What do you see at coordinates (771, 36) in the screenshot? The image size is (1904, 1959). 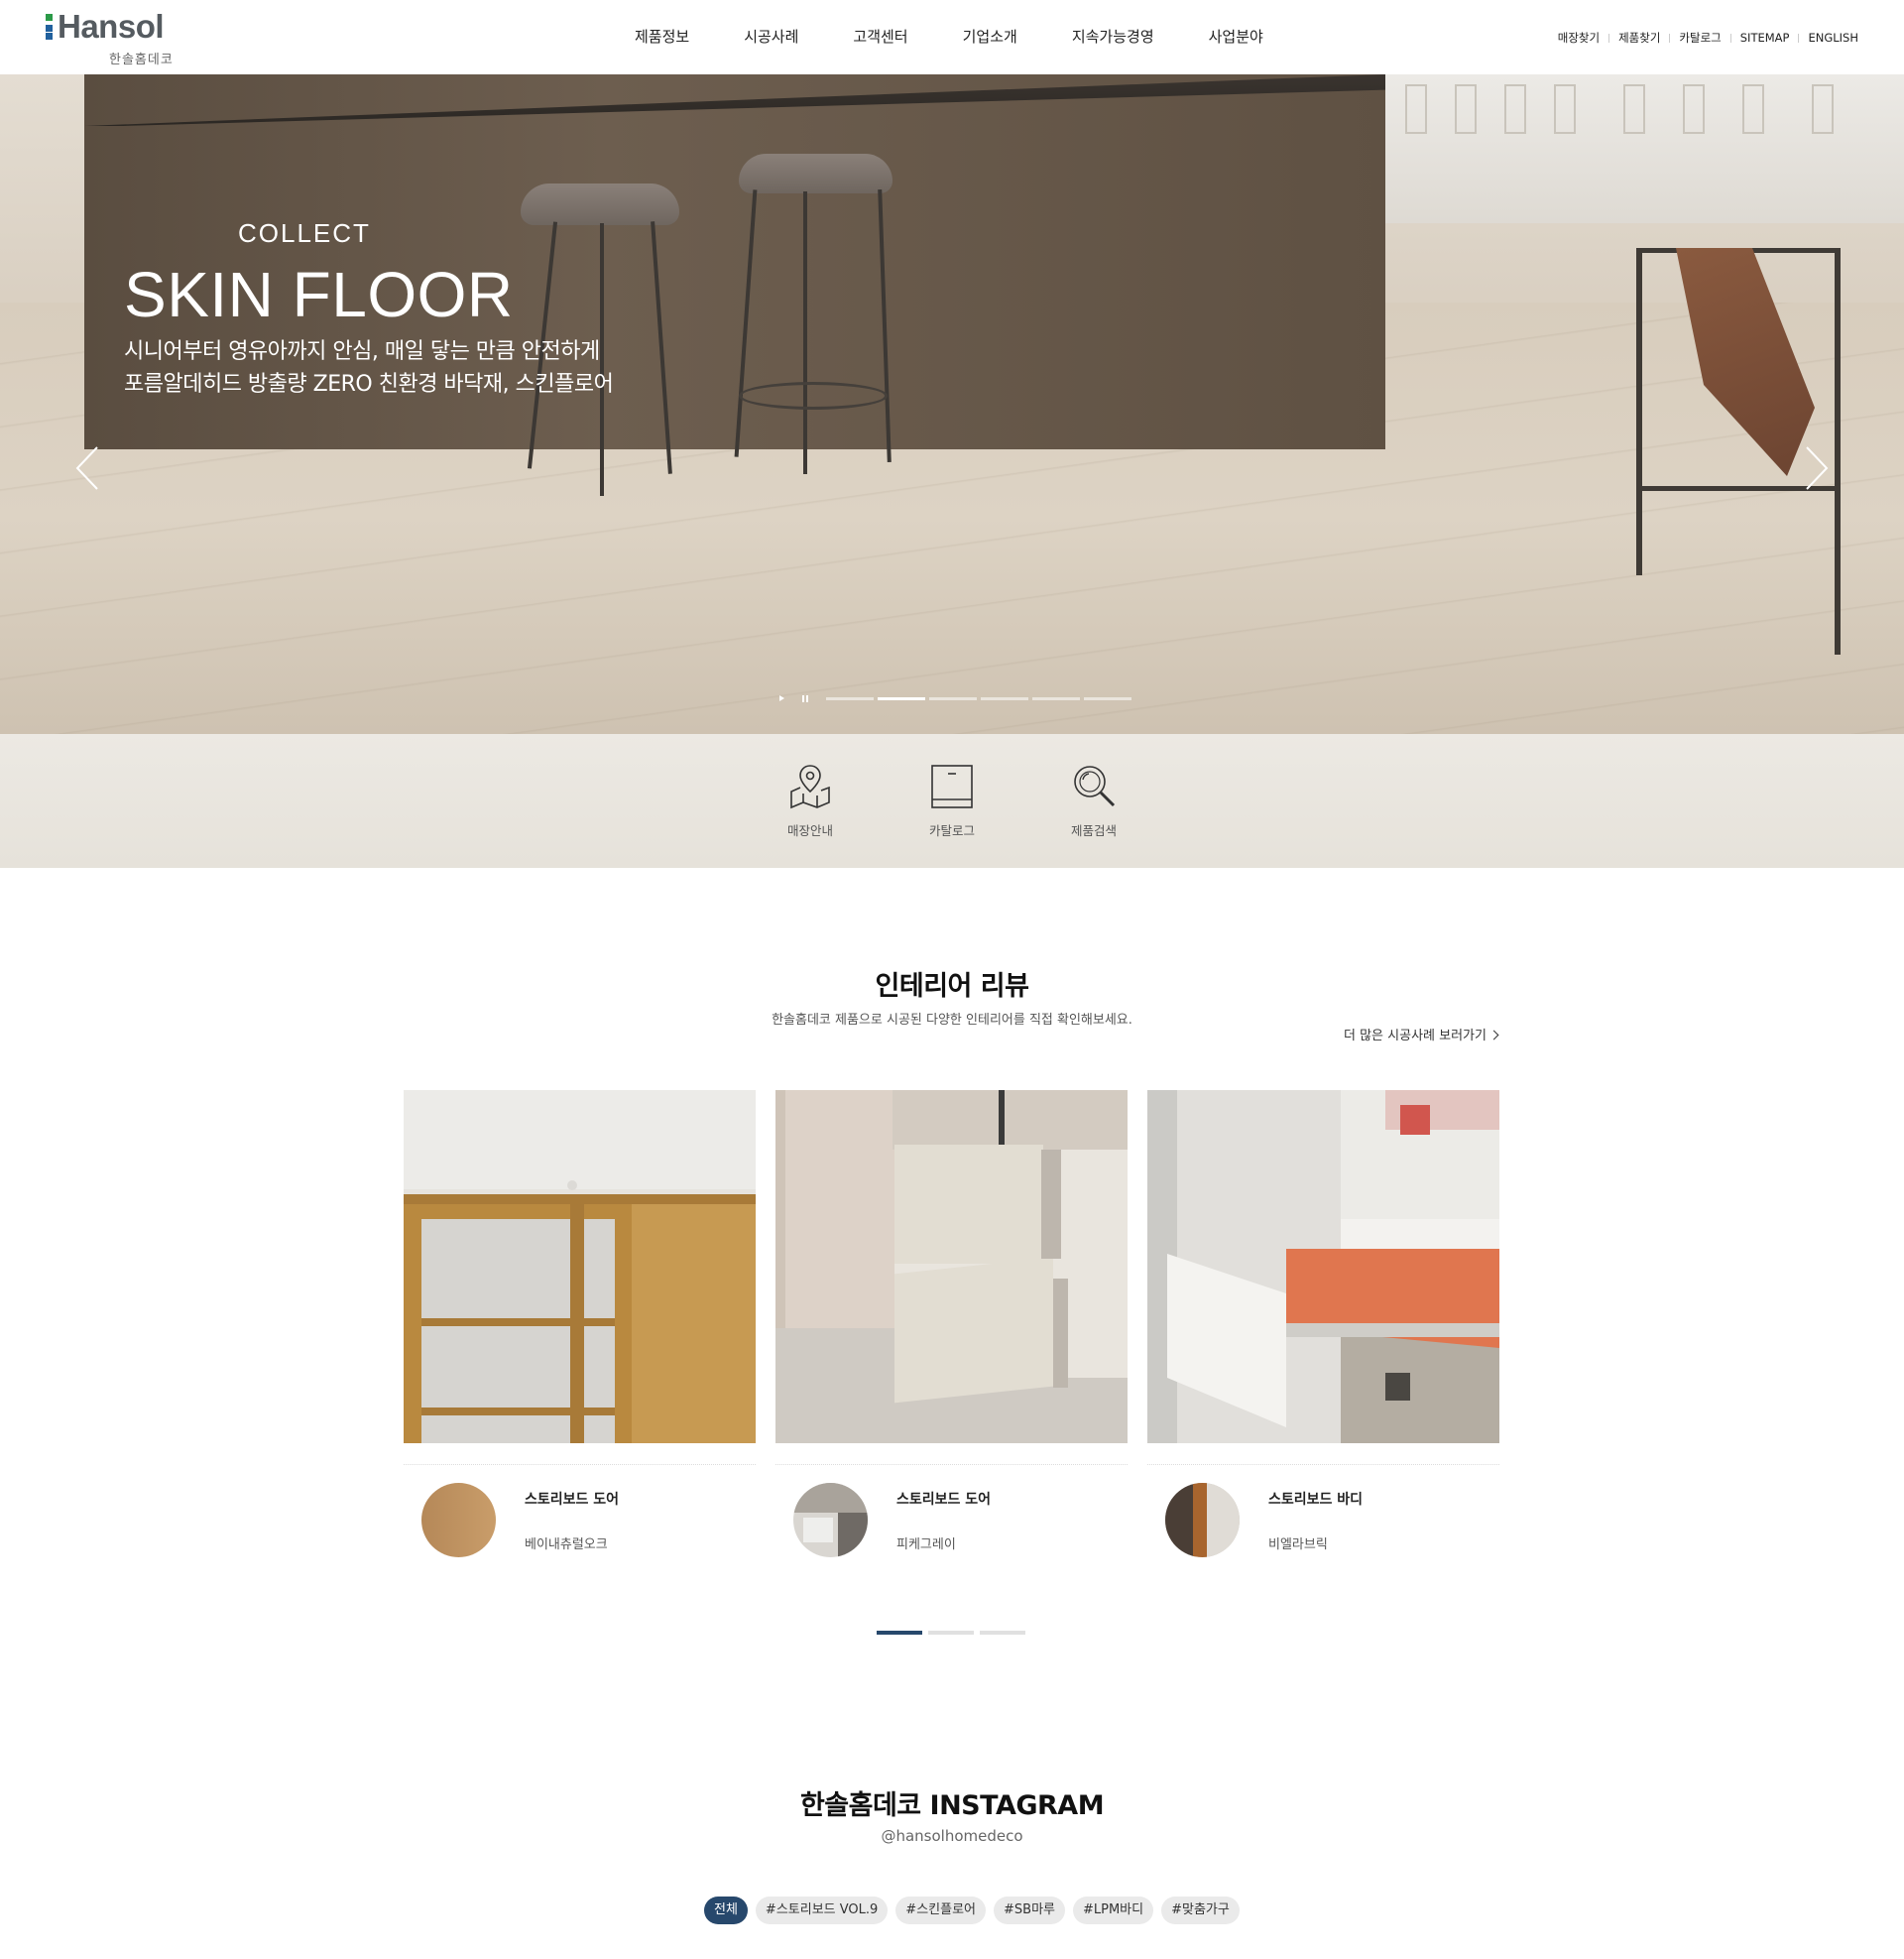 I see `nav-item-cases: 시공사례` at bounding box center [771, 36].